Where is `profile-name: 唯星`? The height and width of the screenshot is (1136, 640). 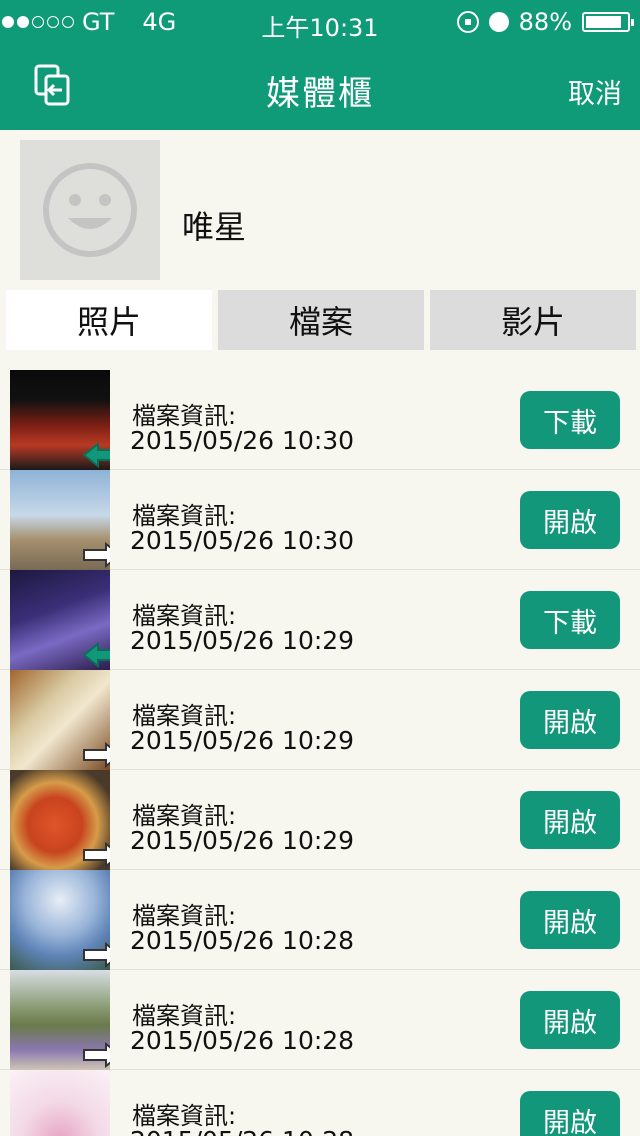
profile-name: 唯星 is located at coordinates (214, 227).